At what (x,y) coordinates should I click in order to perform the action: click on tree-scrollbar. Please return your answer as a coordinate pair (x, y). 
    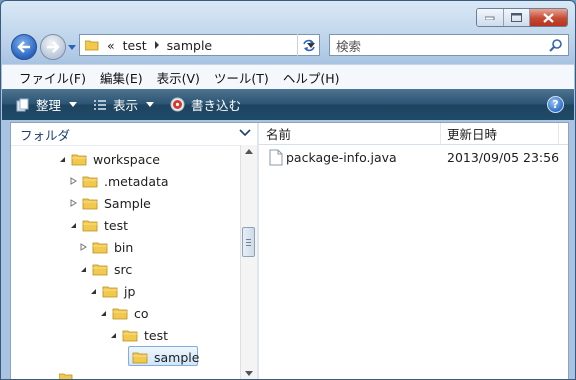
    Looking at the image, I should click on (248, 262).